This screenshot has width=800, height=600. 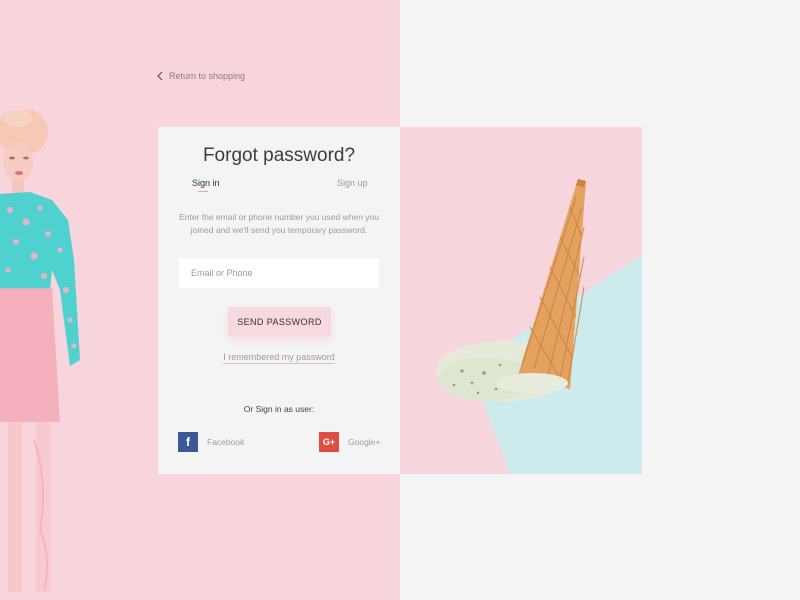 What do you see at coordinates (160, 76) in the screenshot?
I see `chevron-left-icon` at bounding box center [160, 76].